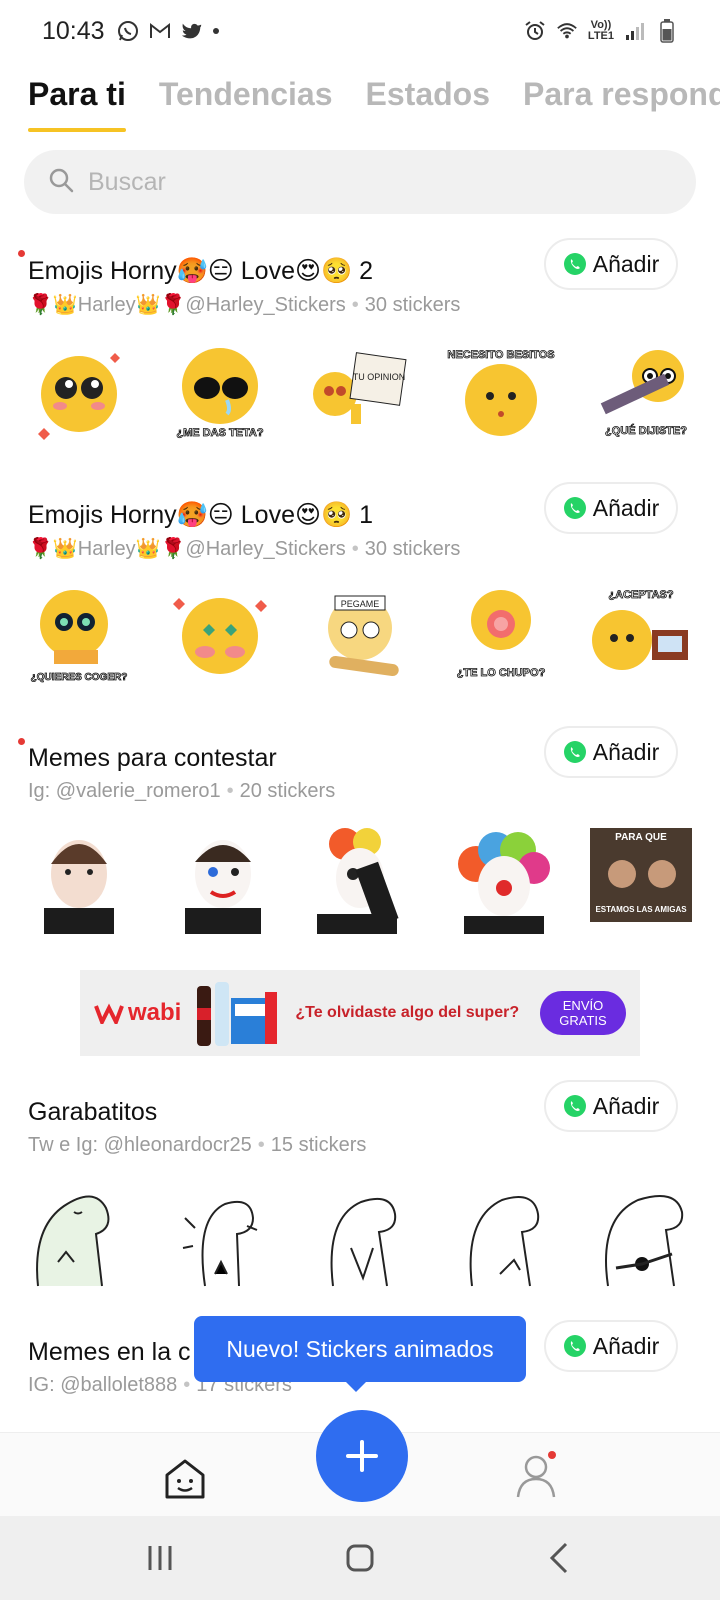 The width and height of the screenshot is (720, 1600). I want to click on pack-author: Tw e Ig: @hleonardocr25, so click(140, 1145).